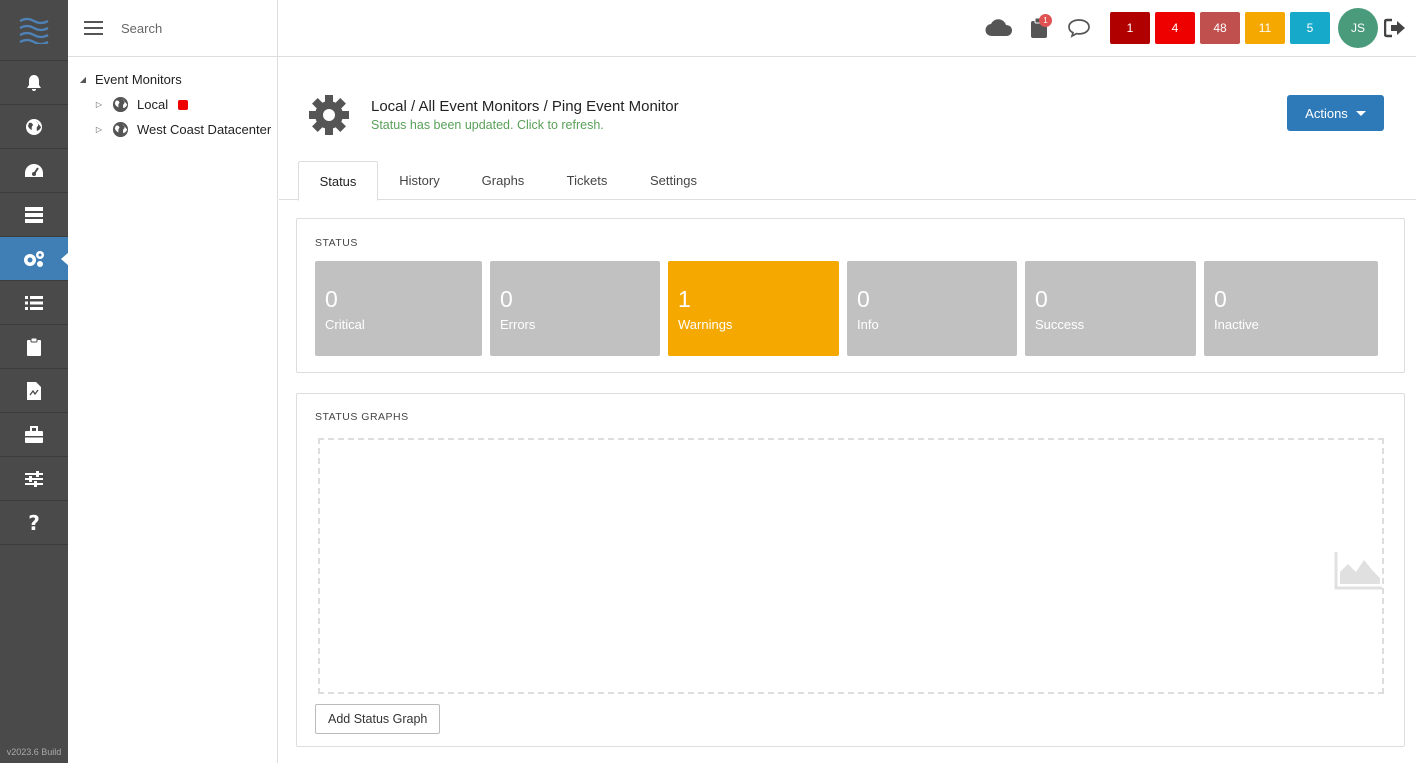 The width and height of the screenshot is (1416, 763). I want to click on collapse-caret-icon: ◢, so click(83, 79).